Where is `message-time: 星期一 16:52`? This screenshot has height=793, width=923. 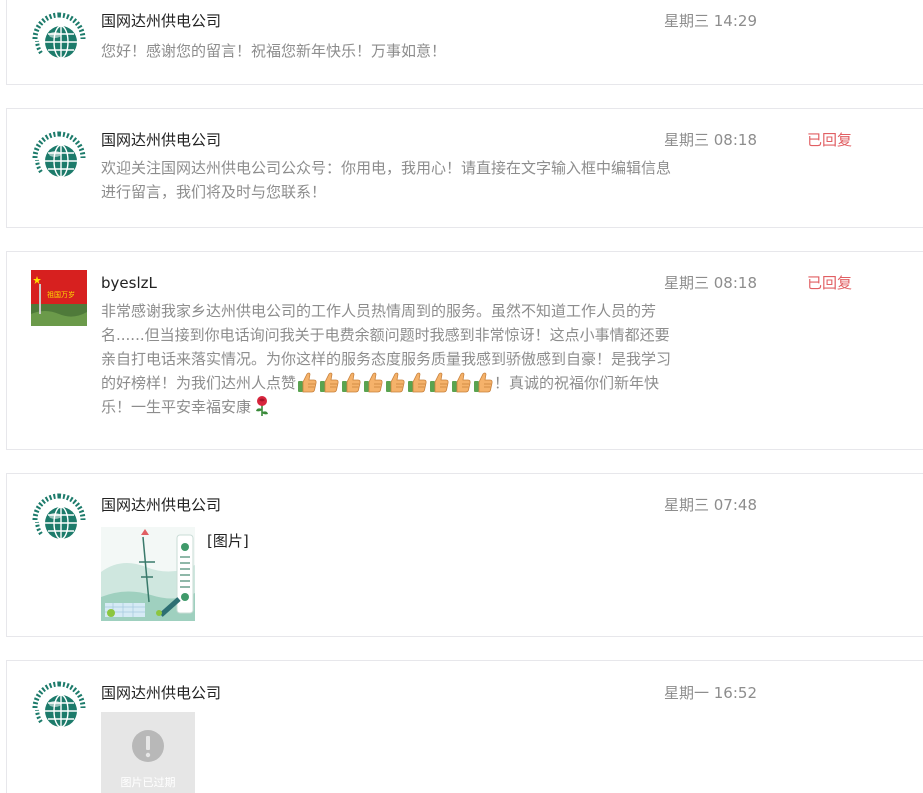 message-time: 星期一 16:52 is located at coordinates (710, 693).